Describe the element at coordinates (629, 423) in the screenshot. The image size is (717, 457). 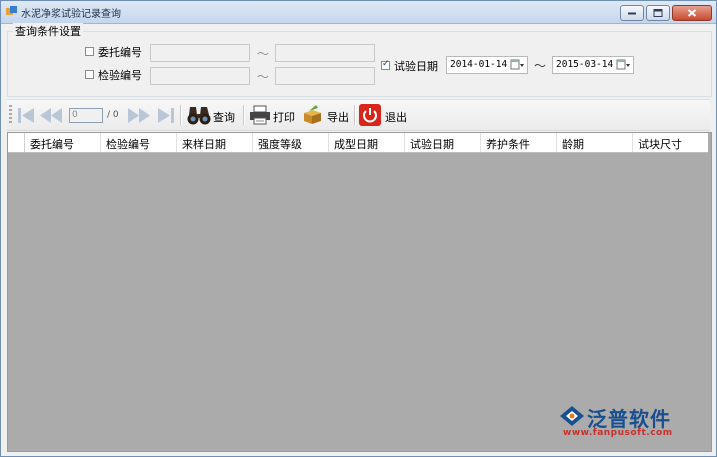
I see `brand-watermark: 泛普软件 www.fanpusoft.com` at that location.